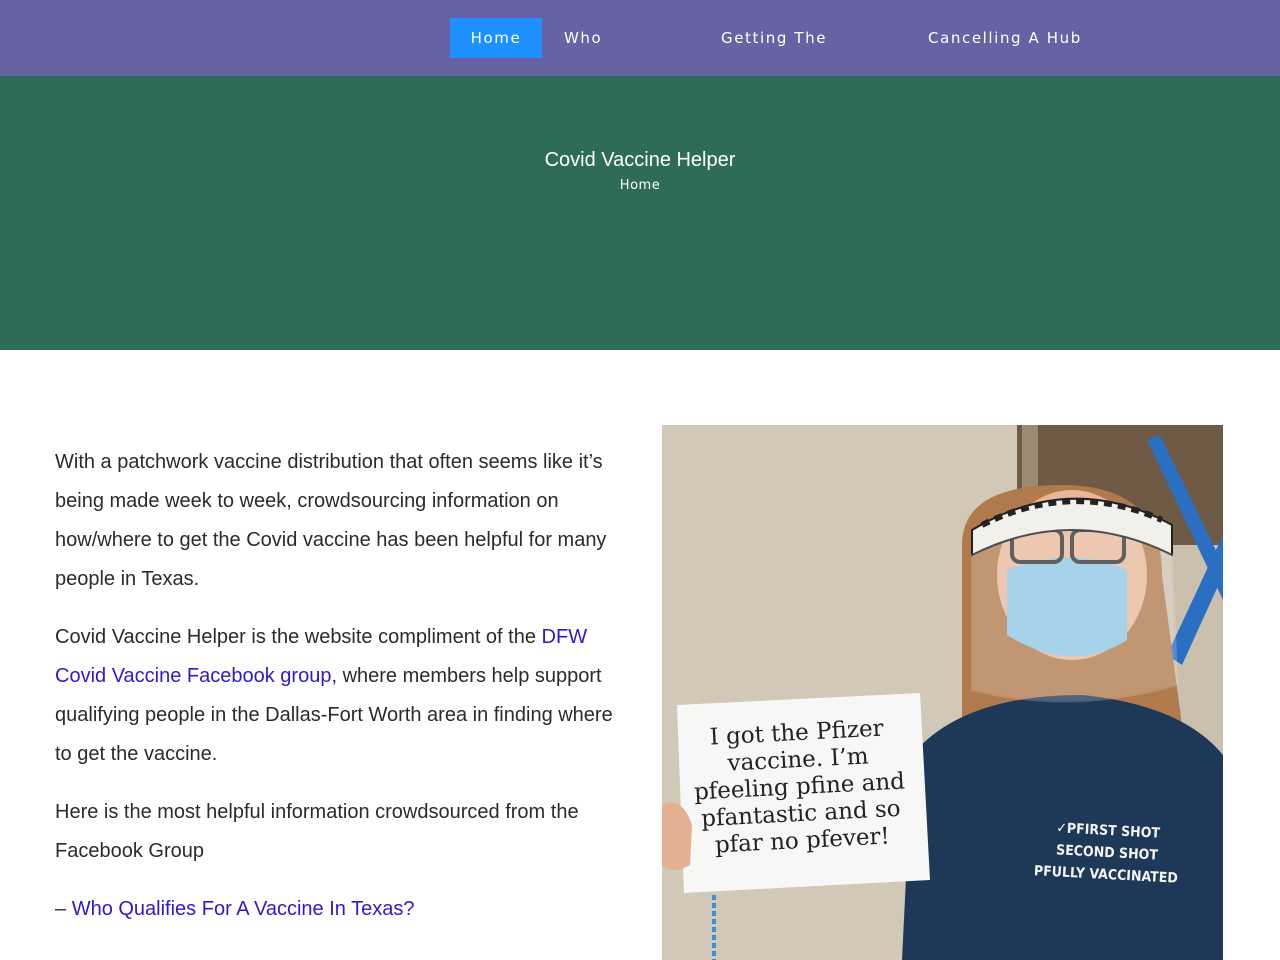  What do you see at coordinates (774, 38) in the screenshot?
I see `nav-getting-the: Getting The` at bounding box center [774, 38].